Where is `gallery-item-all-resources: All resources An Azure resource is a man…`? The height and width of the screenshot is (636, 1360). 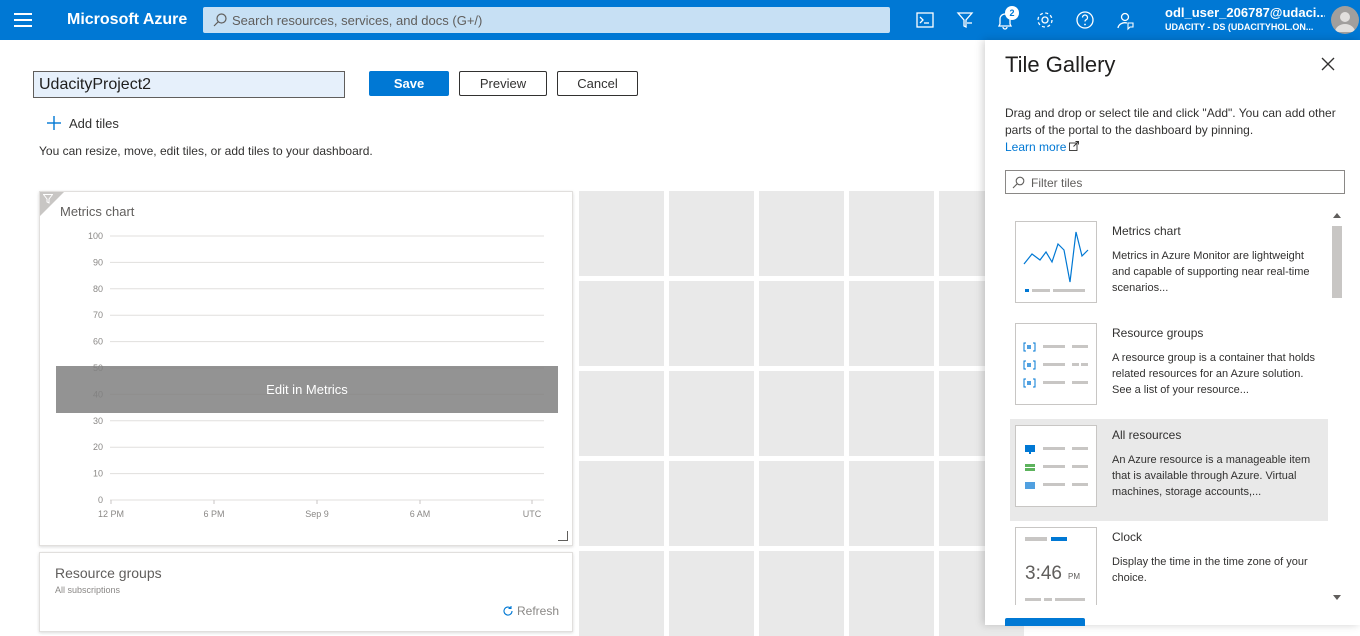
gallery-item-all-resources: All resources An Azure resource is a man… is located at coordinates (1169, 470).